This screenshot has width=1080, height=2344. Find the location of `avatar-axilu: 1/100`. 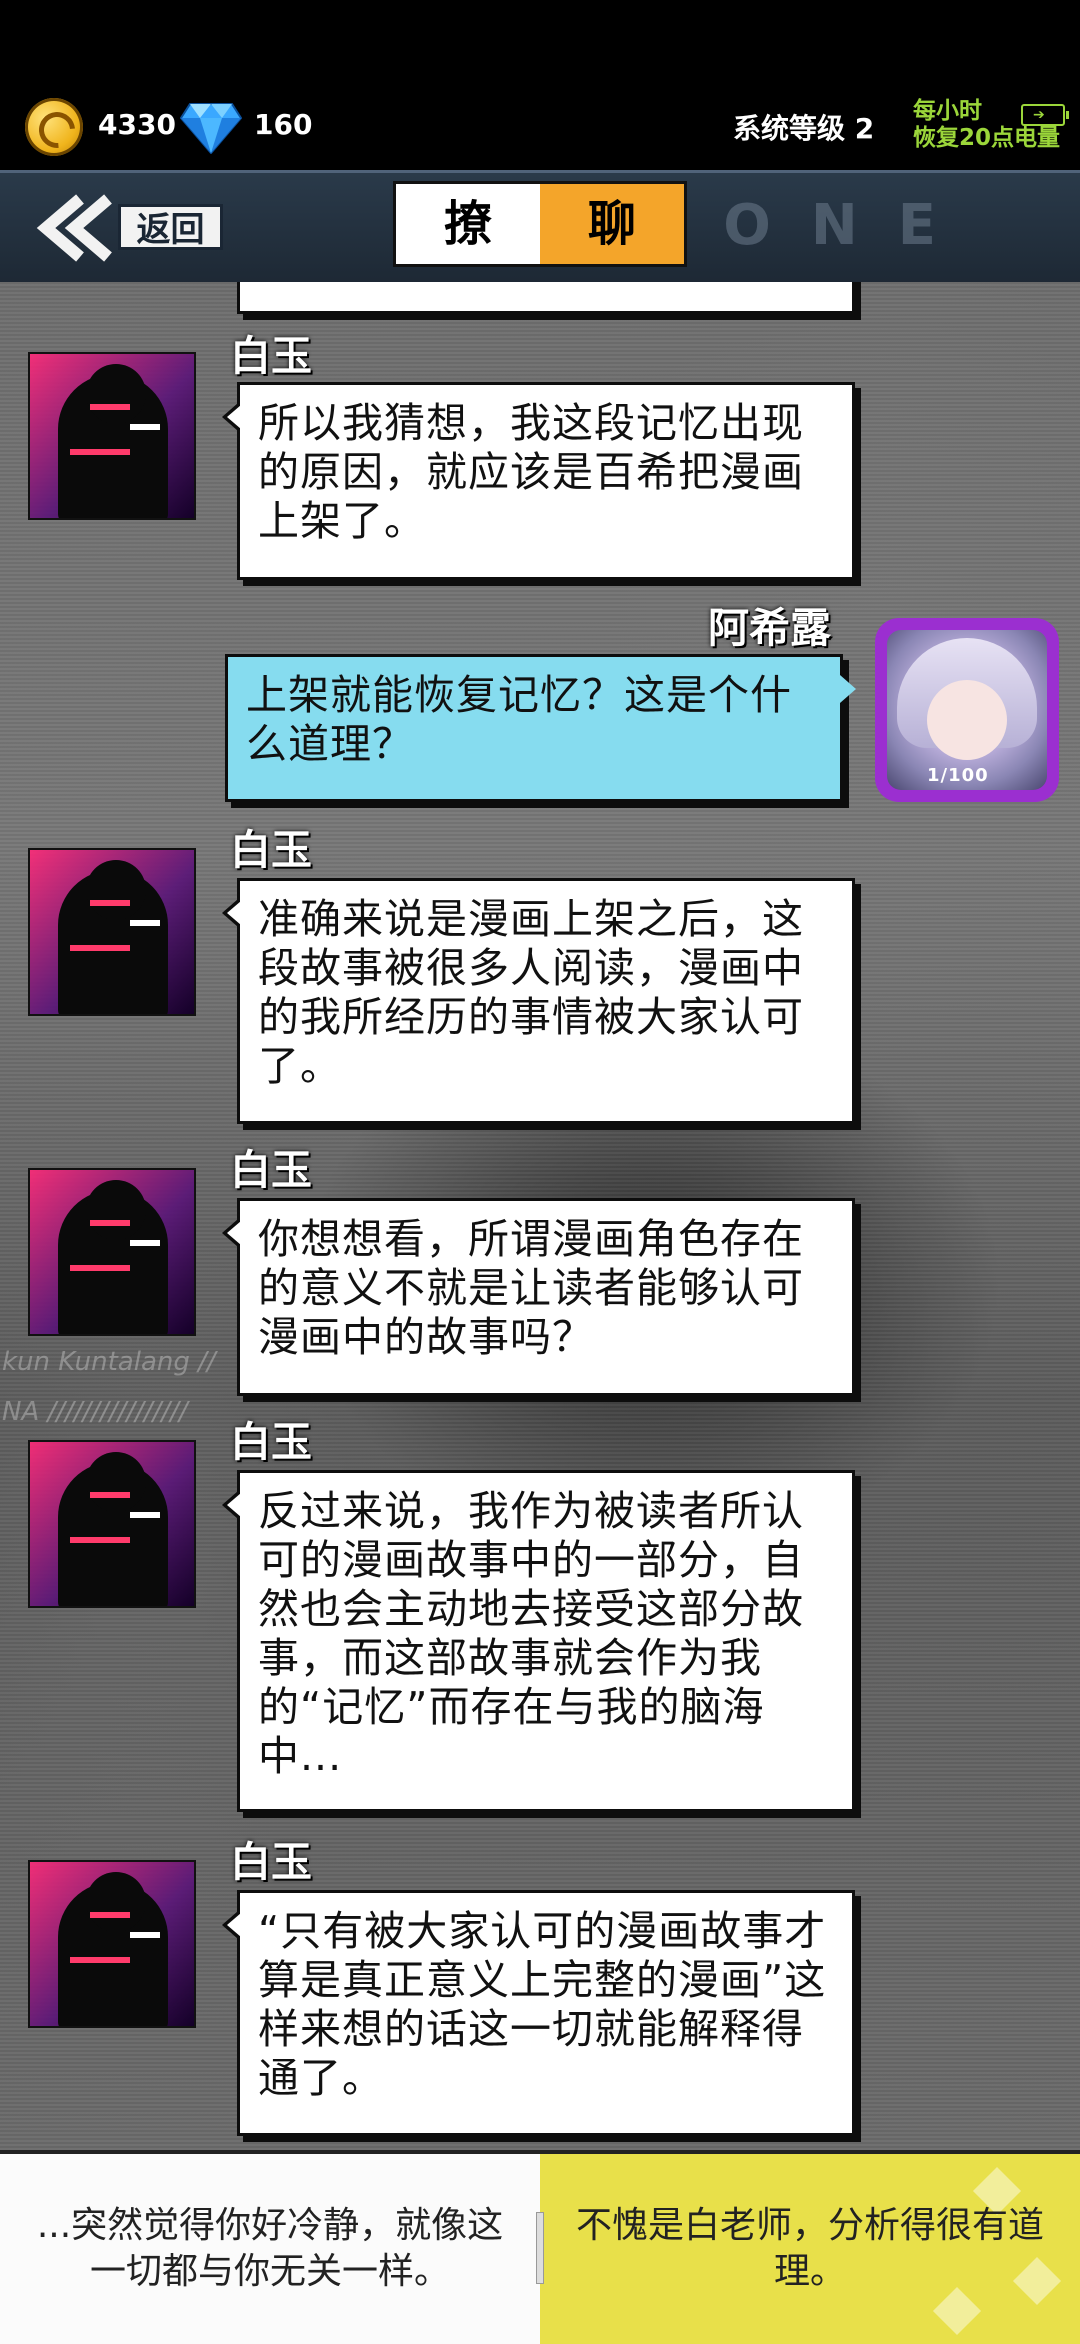

avatar-axilu: 1/100 is located at coordinates (967, 710).